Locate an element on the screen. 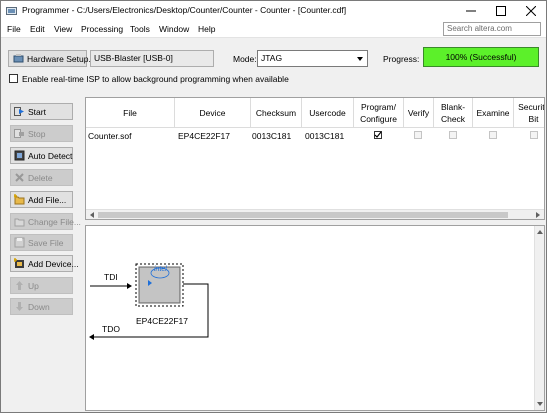 The image size is (547, 413). tdi-label: TDI is located at coordinates (111, 277).